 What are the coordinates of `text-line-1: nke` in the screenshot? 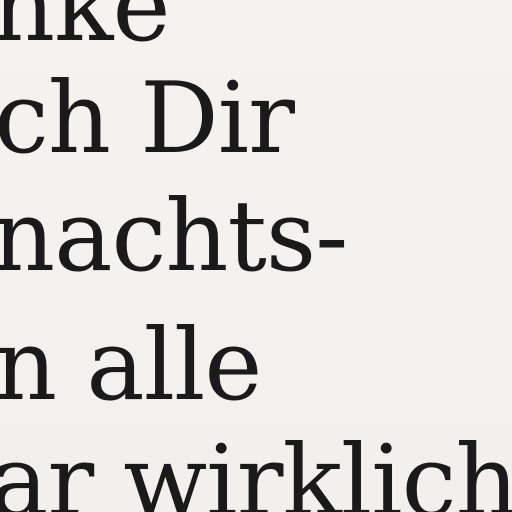 It's located at (85, 32).